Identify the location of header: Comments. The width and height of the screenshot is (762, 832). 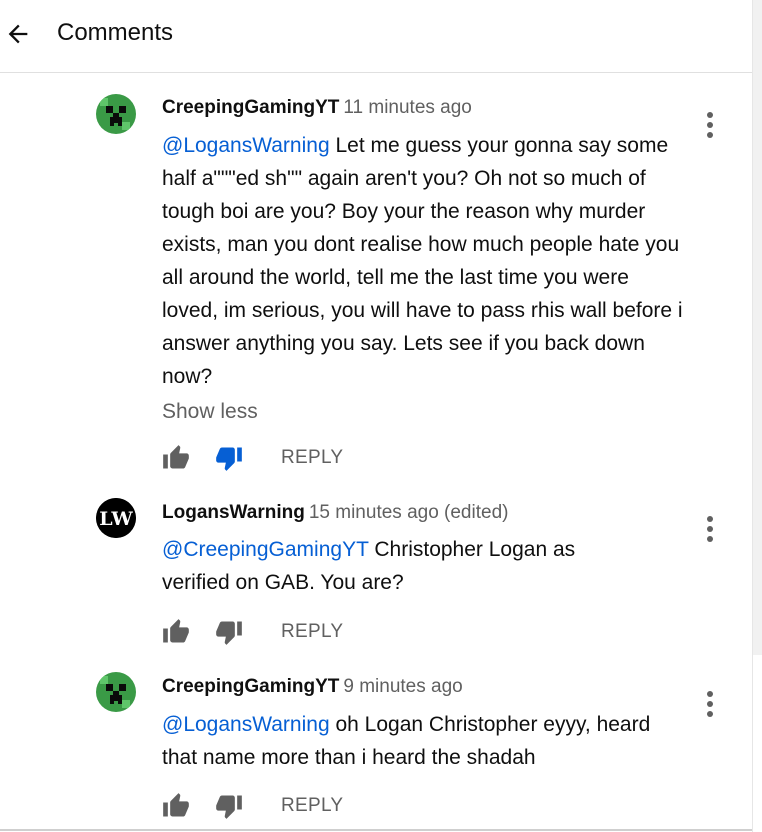
(376, 36).